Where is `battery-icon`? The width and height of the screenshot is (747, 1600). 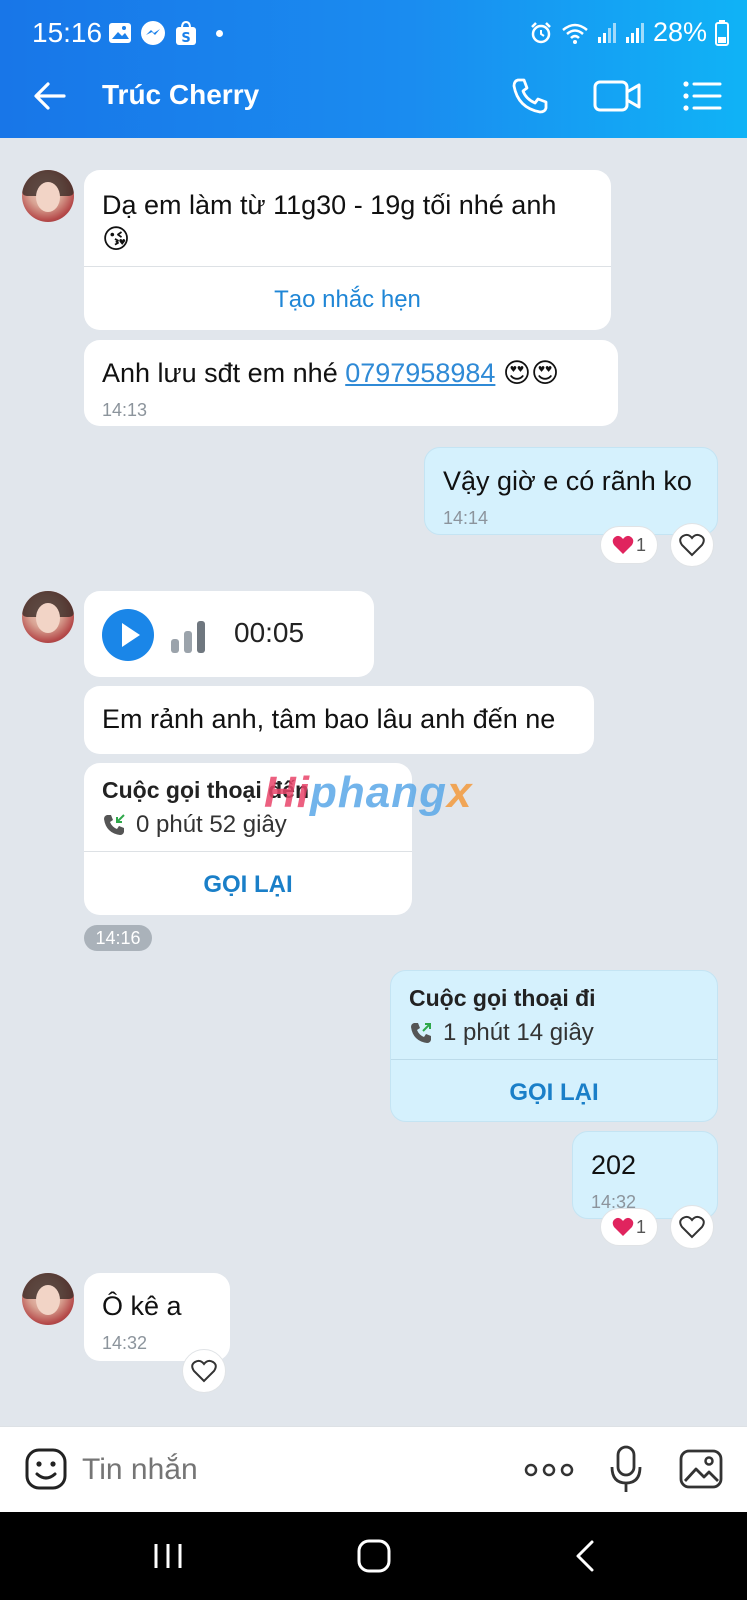
battery-icon is located at coordinates (722, 32).